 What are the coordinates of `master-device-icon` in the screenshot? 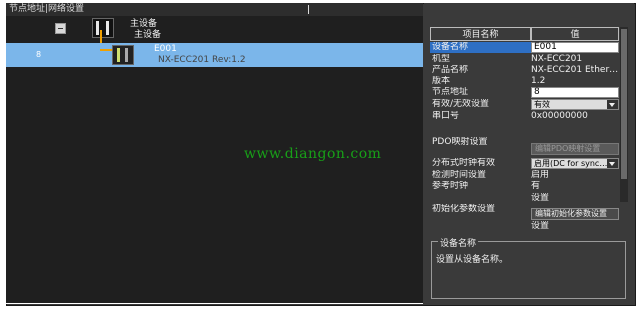 It's located at (103, 28).